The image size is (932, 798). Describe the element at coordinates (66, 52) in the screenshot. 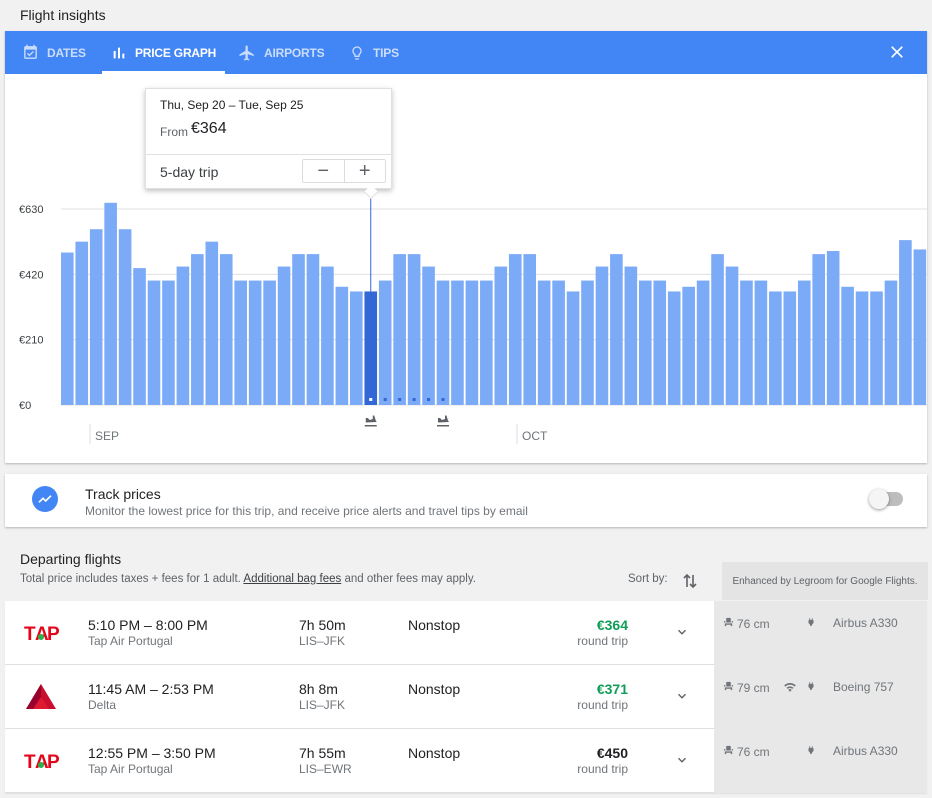

I see `tab-dates-label: DATES` at that location.